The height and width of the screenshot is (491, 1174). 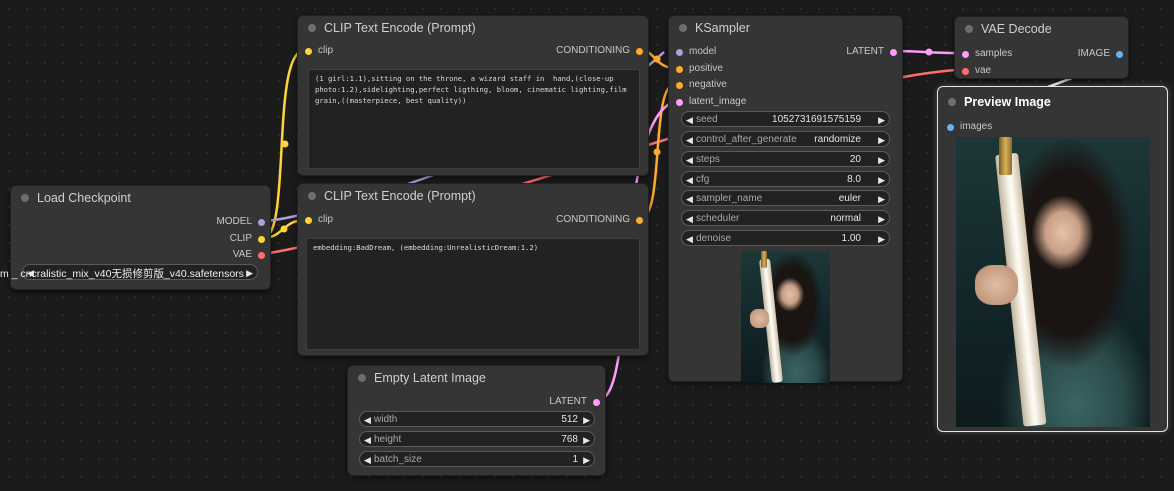 I want to click on cfg-widget: ◀ cfg 8.0 ▶, so click(x=785, y=179).